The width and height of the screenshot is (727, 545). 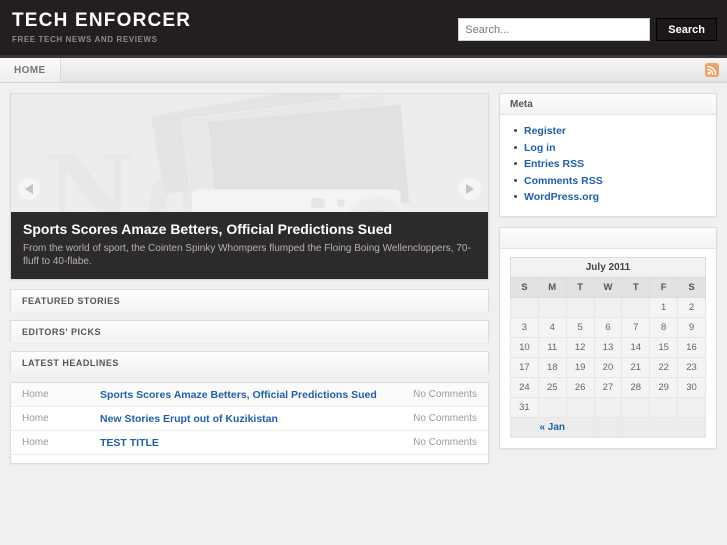 What do you see at coordinates (691, 387) in the screenshot?
I see `calendar-day: 30` at bounding box center [691, 387].